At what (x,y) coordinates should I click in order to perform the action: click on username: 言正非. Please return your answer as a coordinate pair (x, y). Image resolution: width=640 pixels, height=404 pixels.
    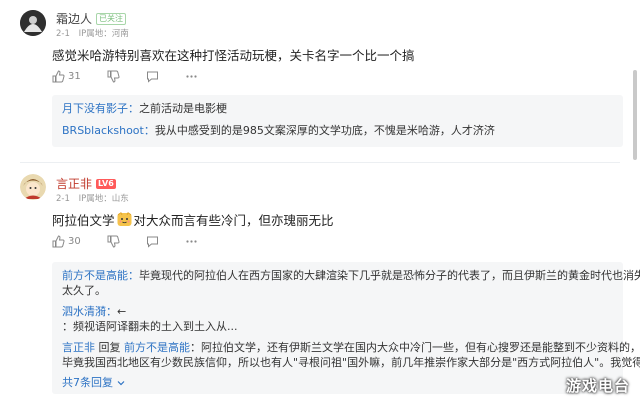
    Looking at the image, I should click on (74, 183).